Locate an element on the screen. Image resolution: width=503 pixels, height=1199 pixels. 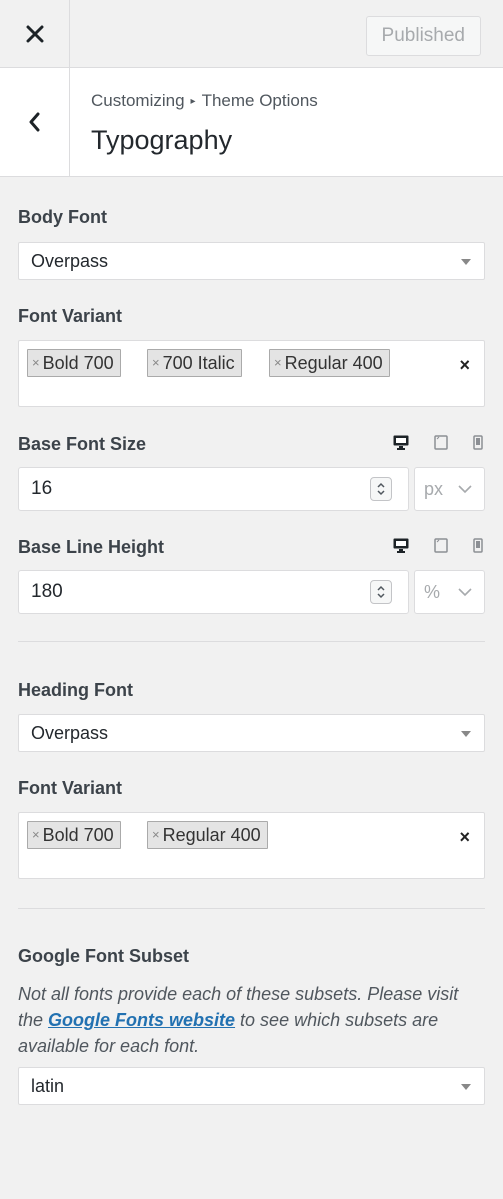
font-size-unit-value: px is located at coordinates (434, 489).